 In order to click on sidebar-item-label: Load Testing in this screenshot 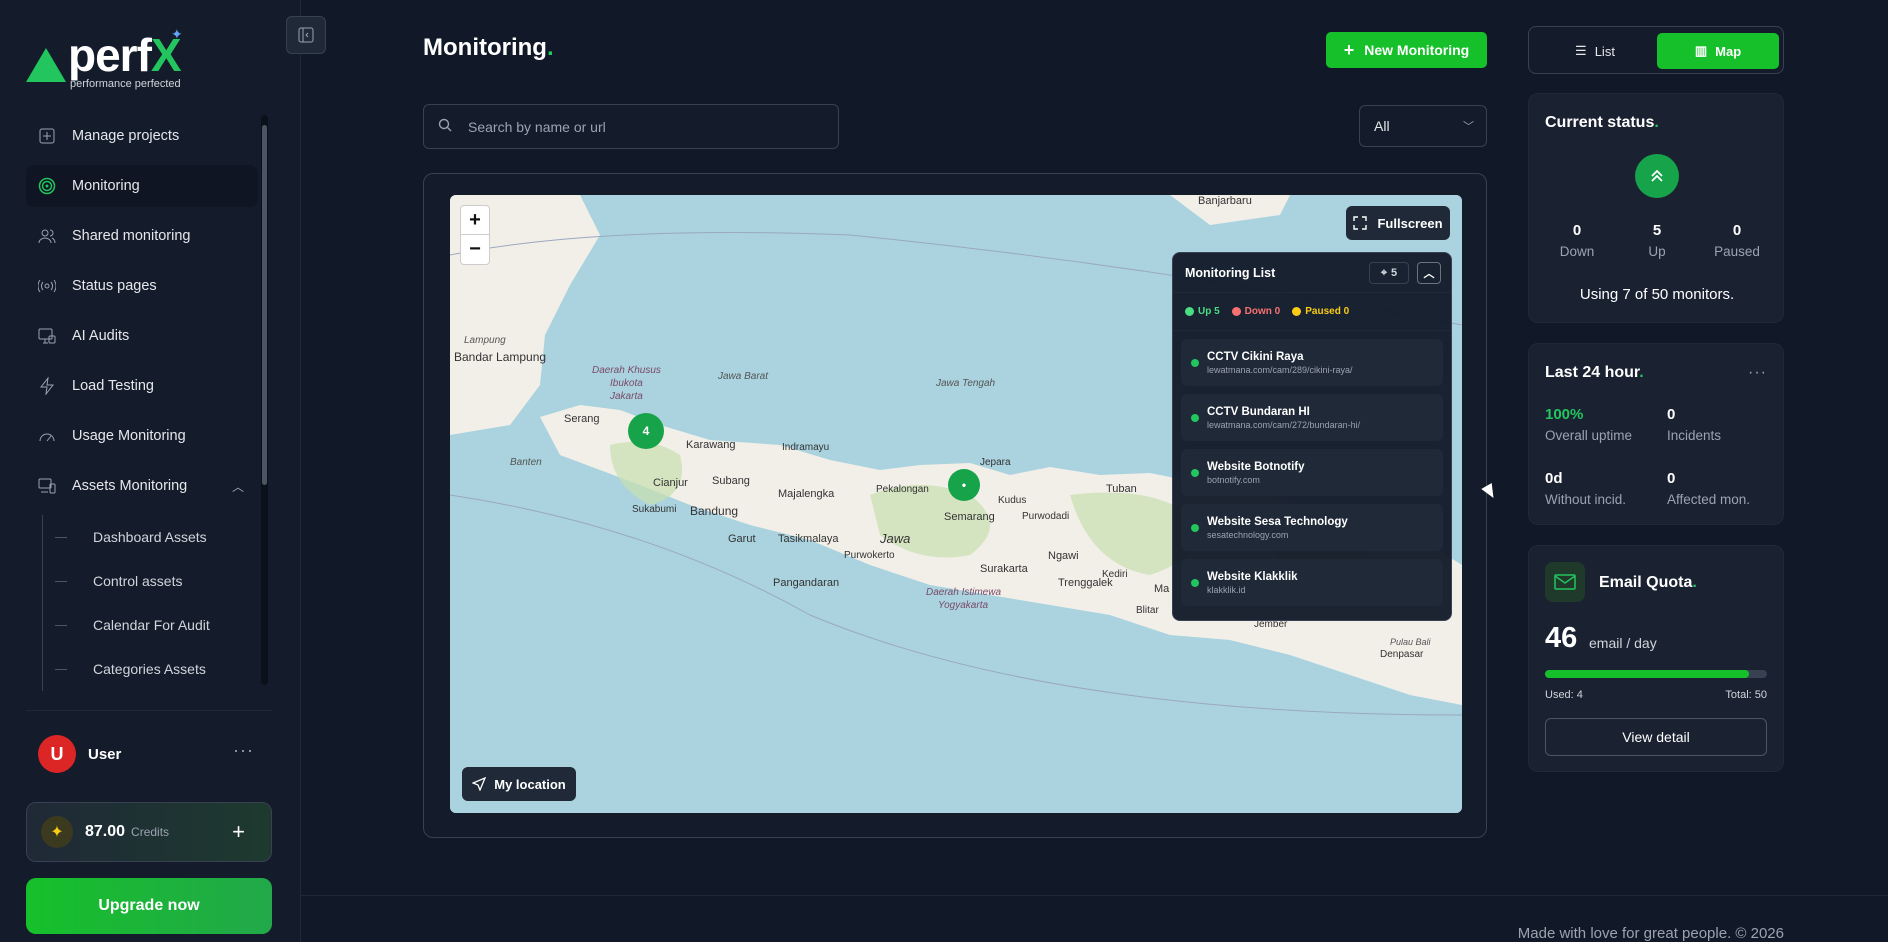, I will do `click(113, 386)`.